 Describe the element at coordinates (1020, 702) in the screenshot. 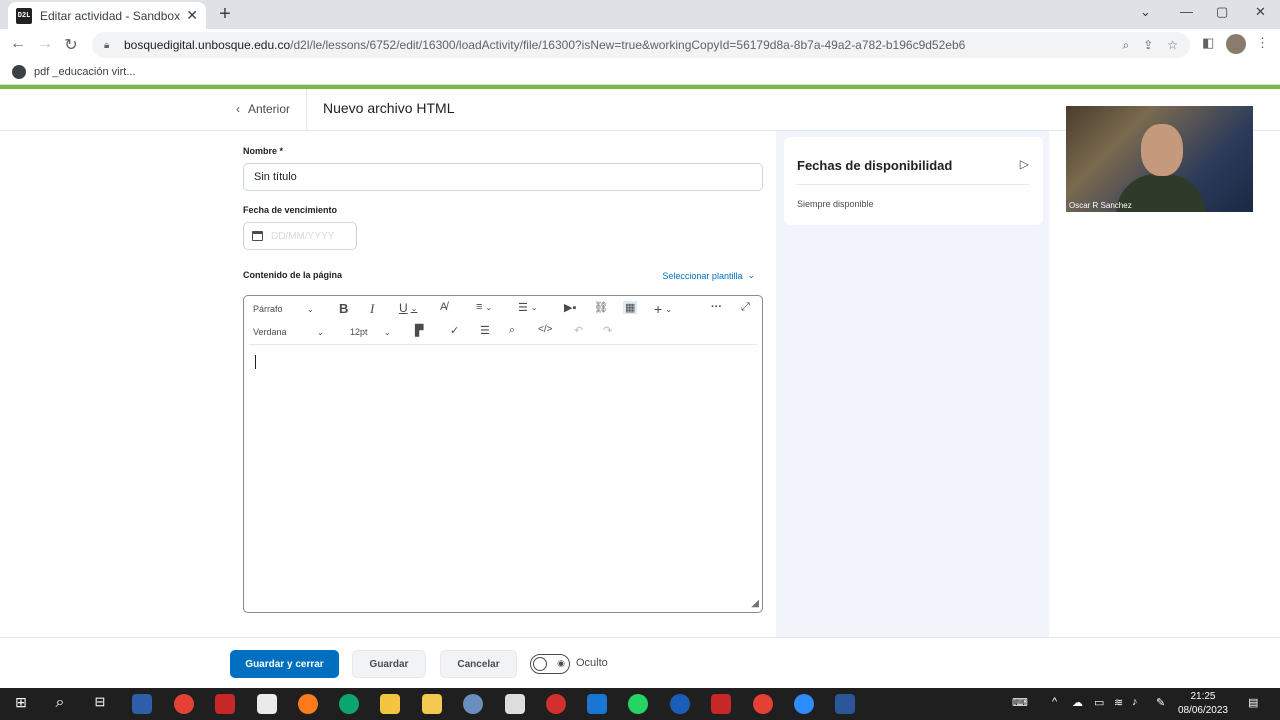

I see `keyboard-icon: ⌨` at that location.